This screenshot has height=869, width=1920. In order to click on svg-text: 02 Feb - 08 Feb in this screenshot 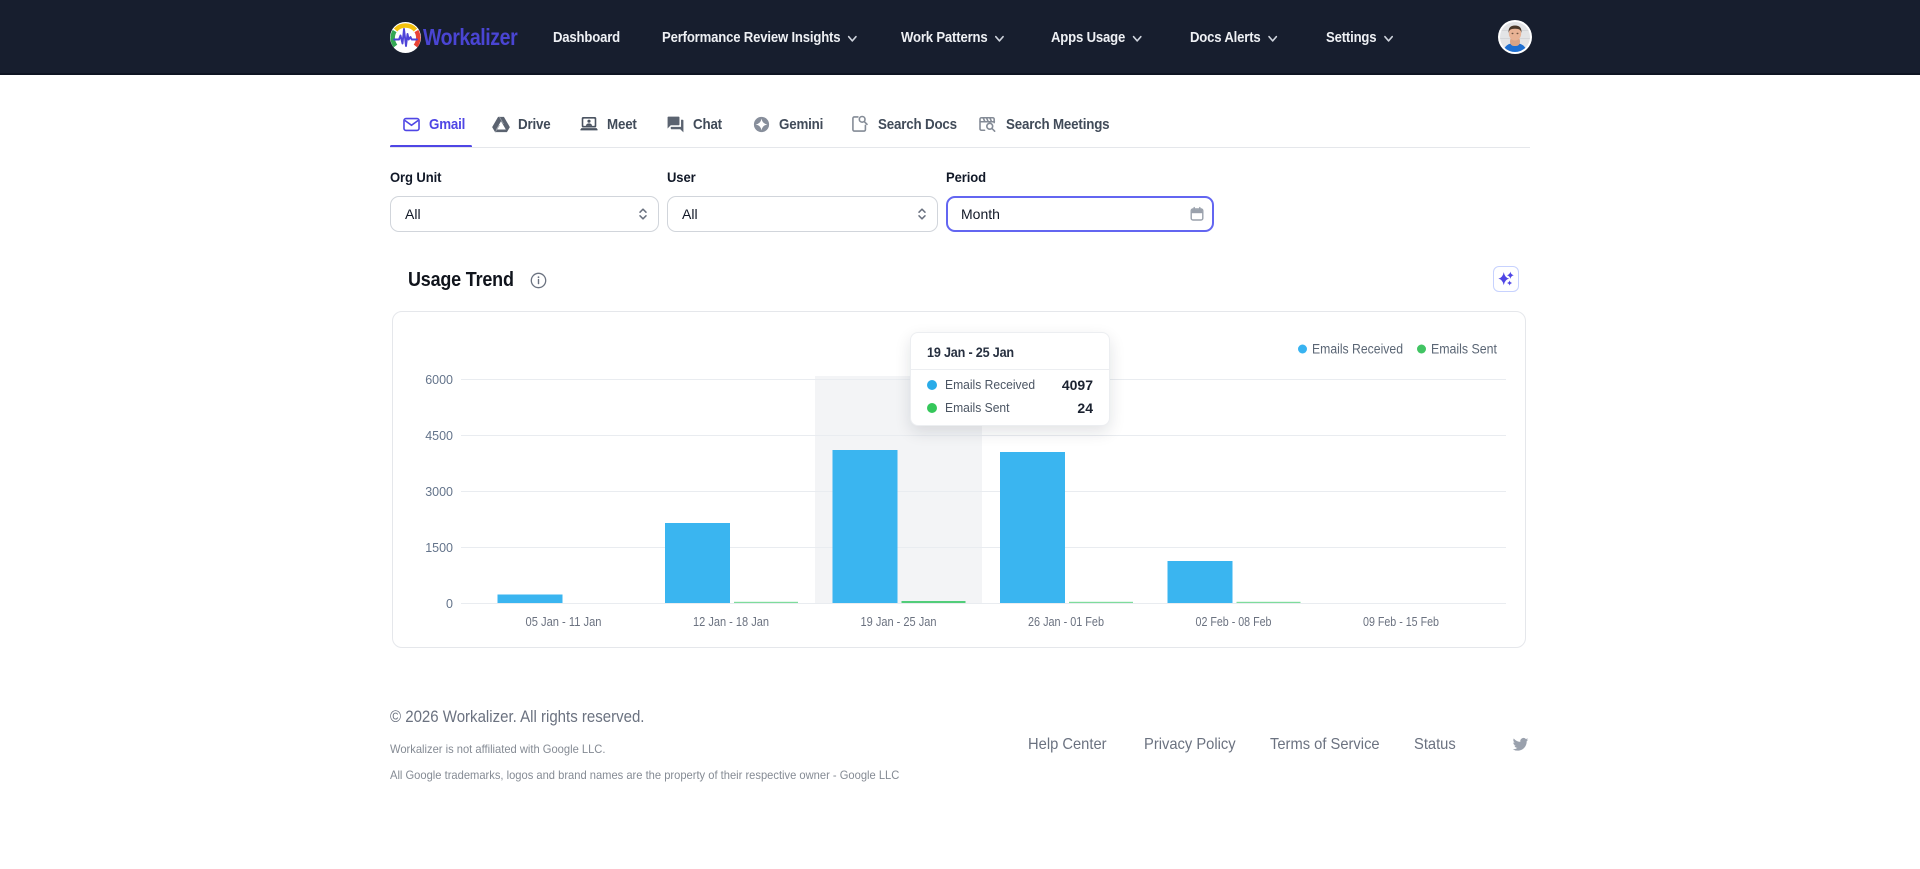, I will do `click(1234, 622)`.